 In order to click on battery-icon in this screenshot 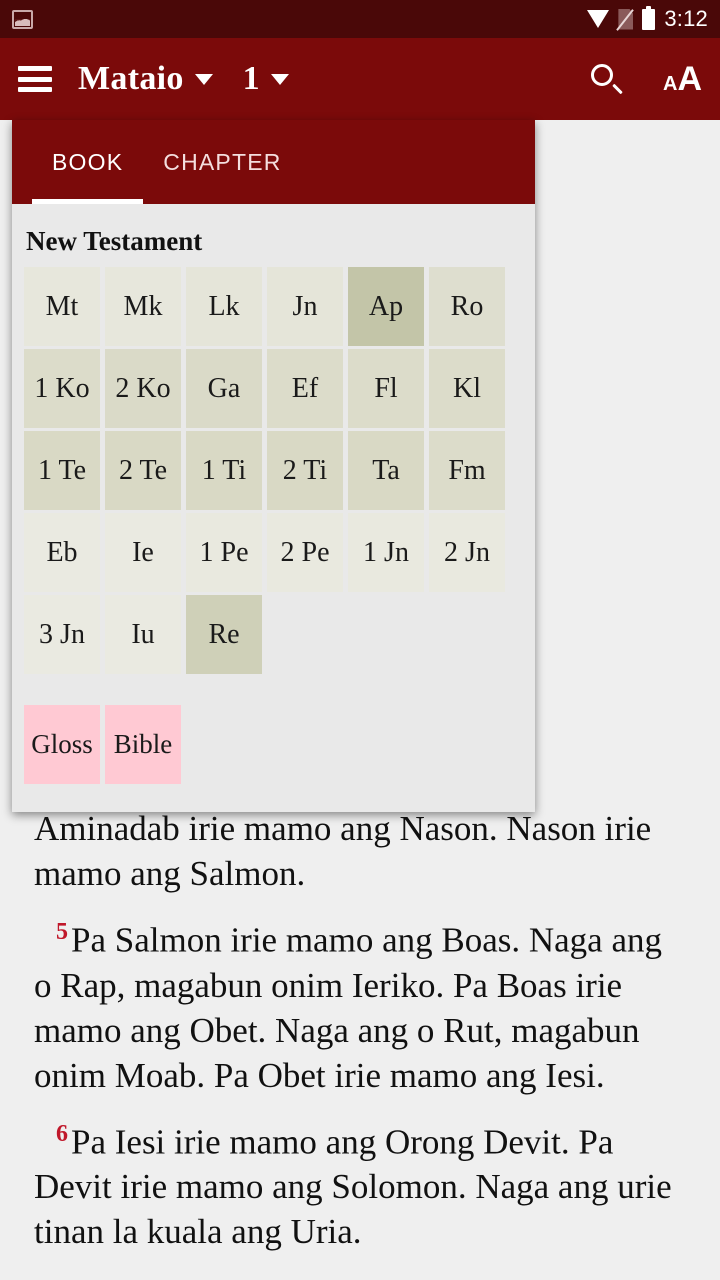, I will do `click(649, 17)`.